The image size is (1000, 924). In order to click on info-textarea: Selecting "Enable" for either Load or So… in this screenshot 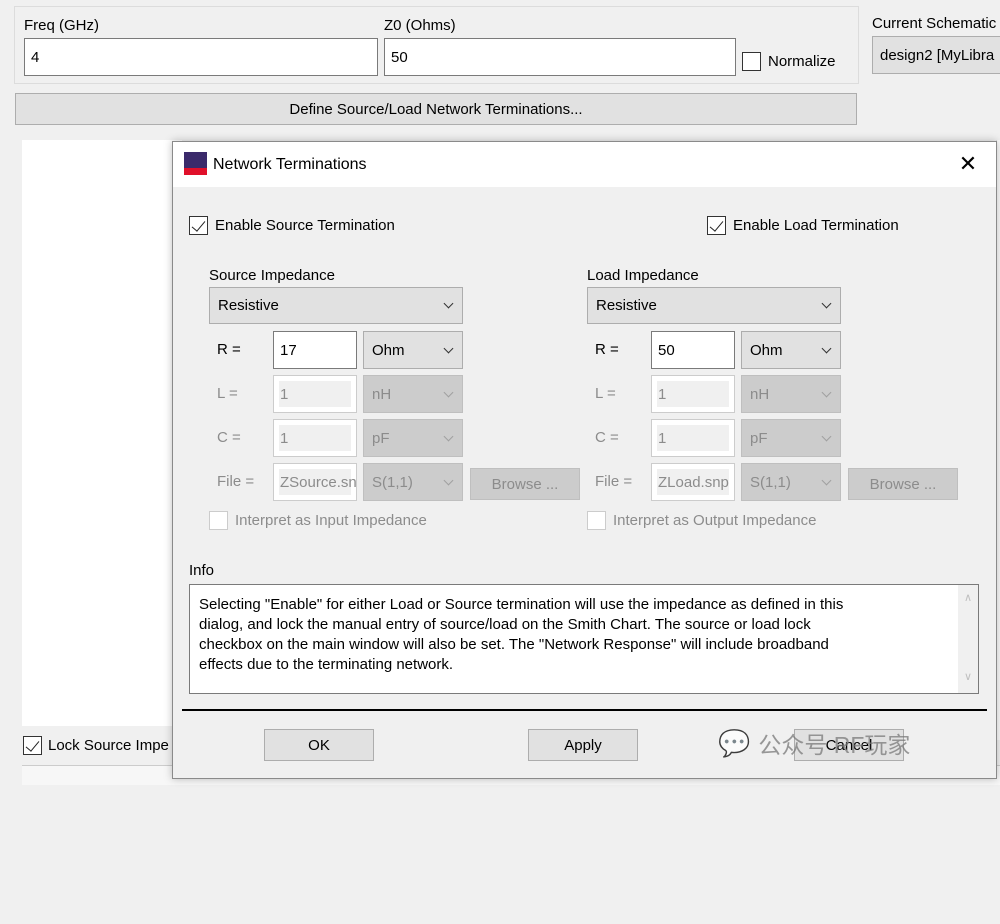, I will do `click(584, 639)`.